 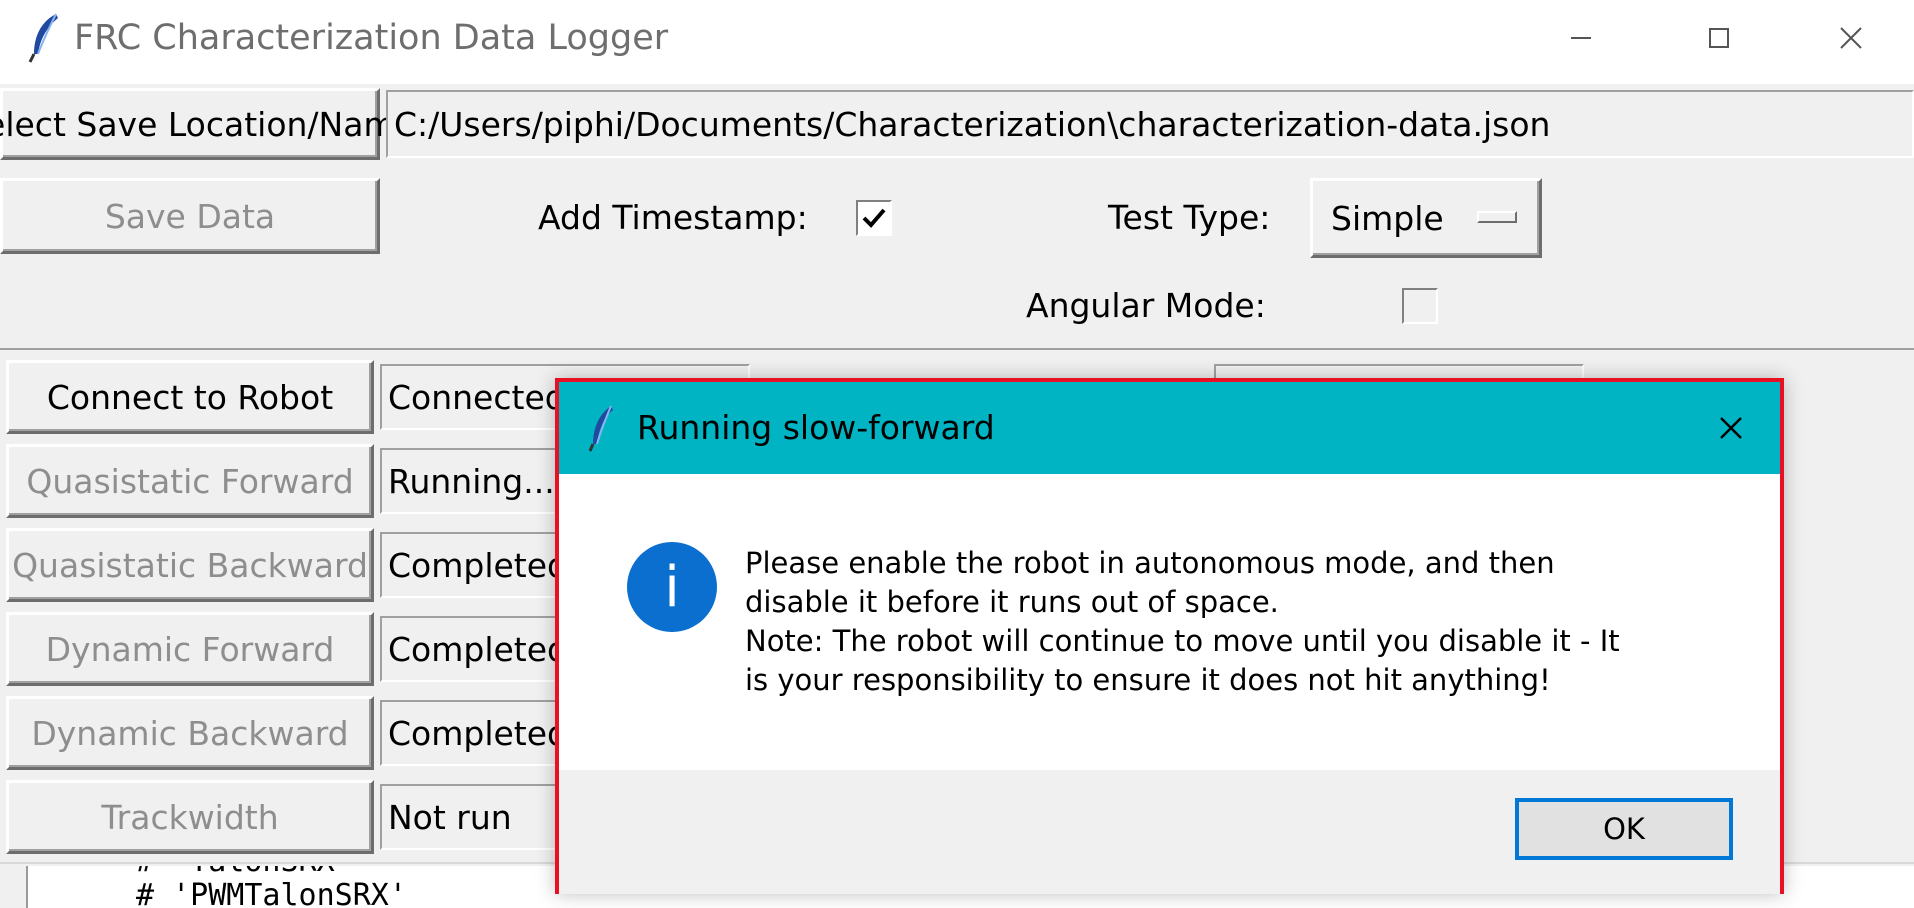 I want to click on test-type-label: Test Type:, so click(x=1189, y=217).